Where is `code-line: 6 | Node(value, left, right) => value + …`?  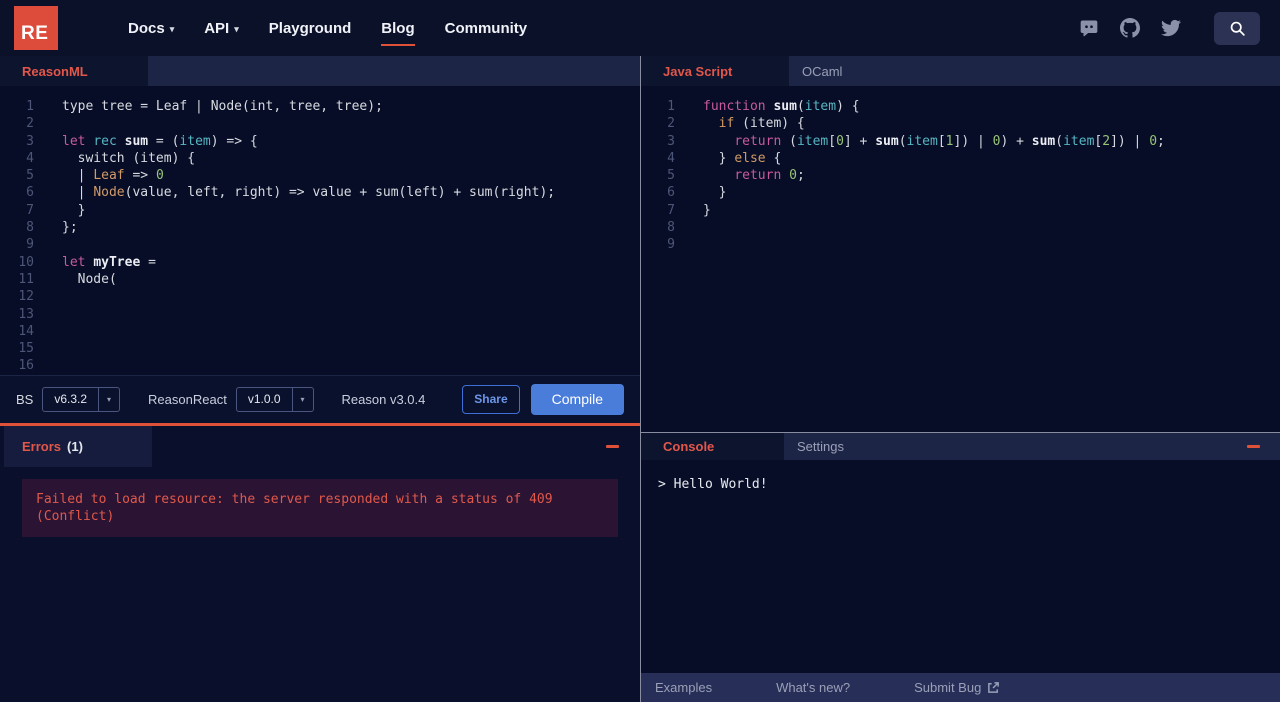
code-line: 6 | Node(value, left, right) => value + … is located at coordinates (291, 193).